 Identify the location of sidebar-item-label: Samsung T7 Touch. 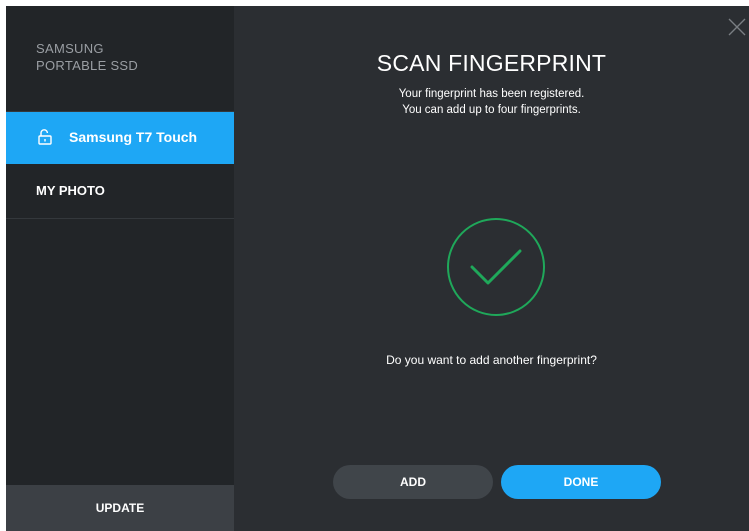
(133, 137).